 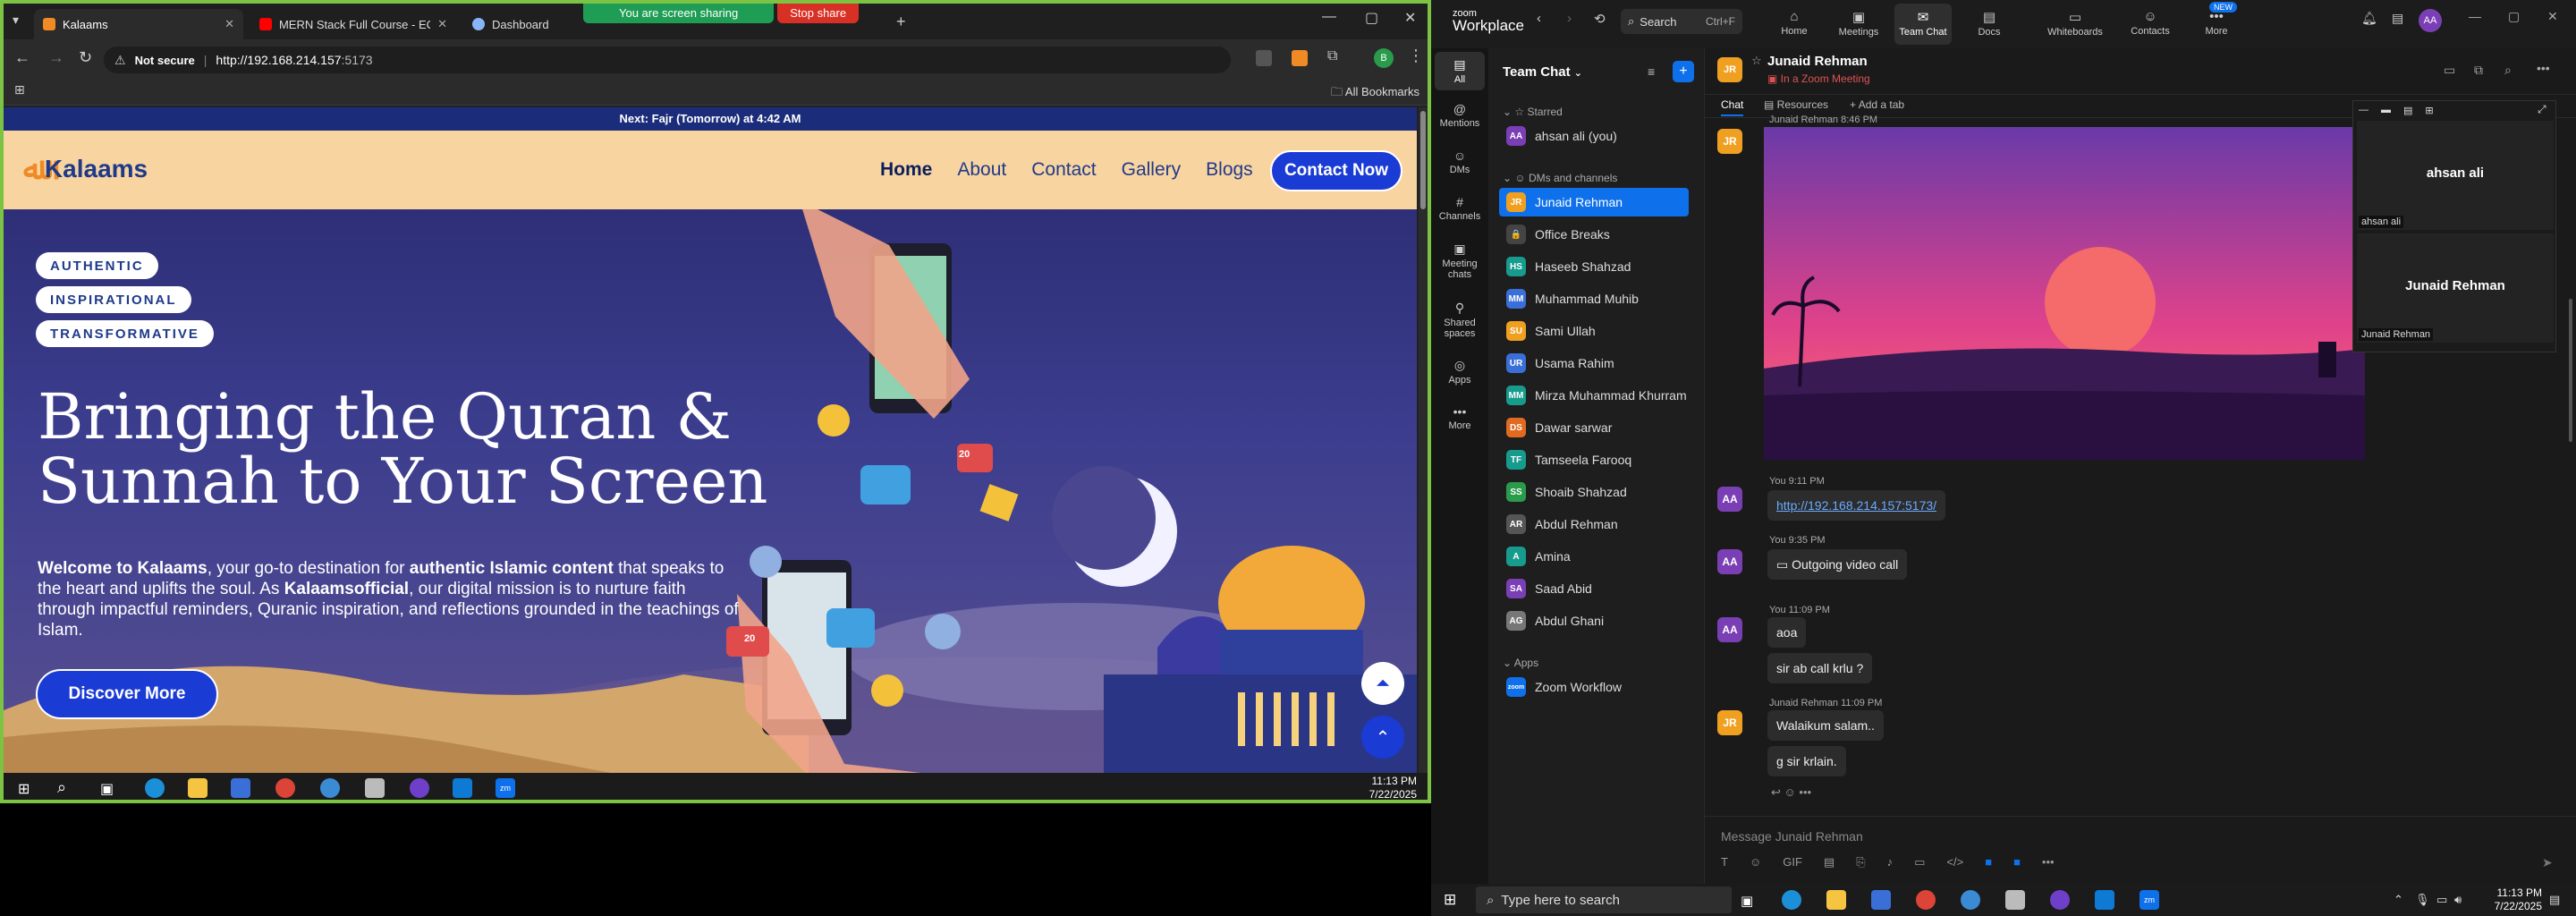 What do you see at coordinates (2150, 24) in the screenshot?
I see `zoom-tab-contacts: ☺ Contacts` at bounding box center [2150, 24].